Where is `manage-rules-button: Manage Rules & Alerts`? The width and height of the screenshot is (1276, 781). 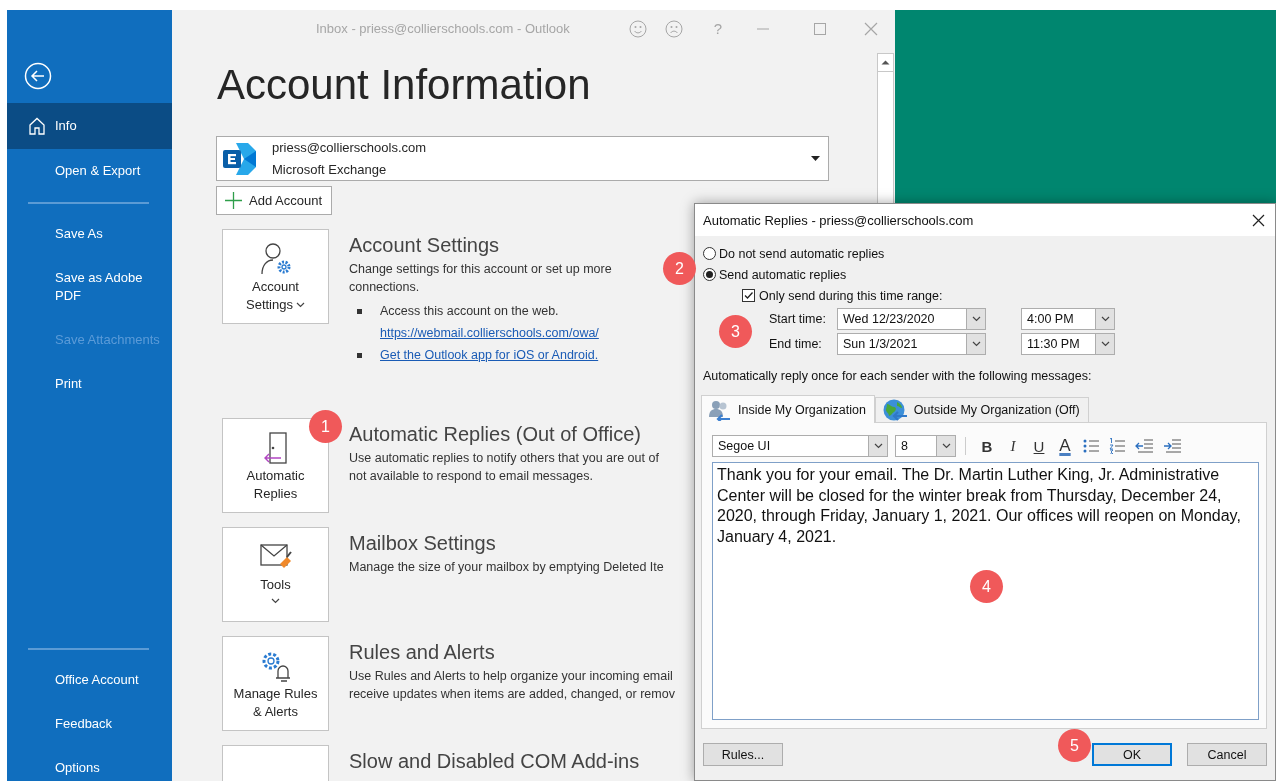
manage-rules-button: Manage Rules & Alerts is located at coordinates (275, 683).